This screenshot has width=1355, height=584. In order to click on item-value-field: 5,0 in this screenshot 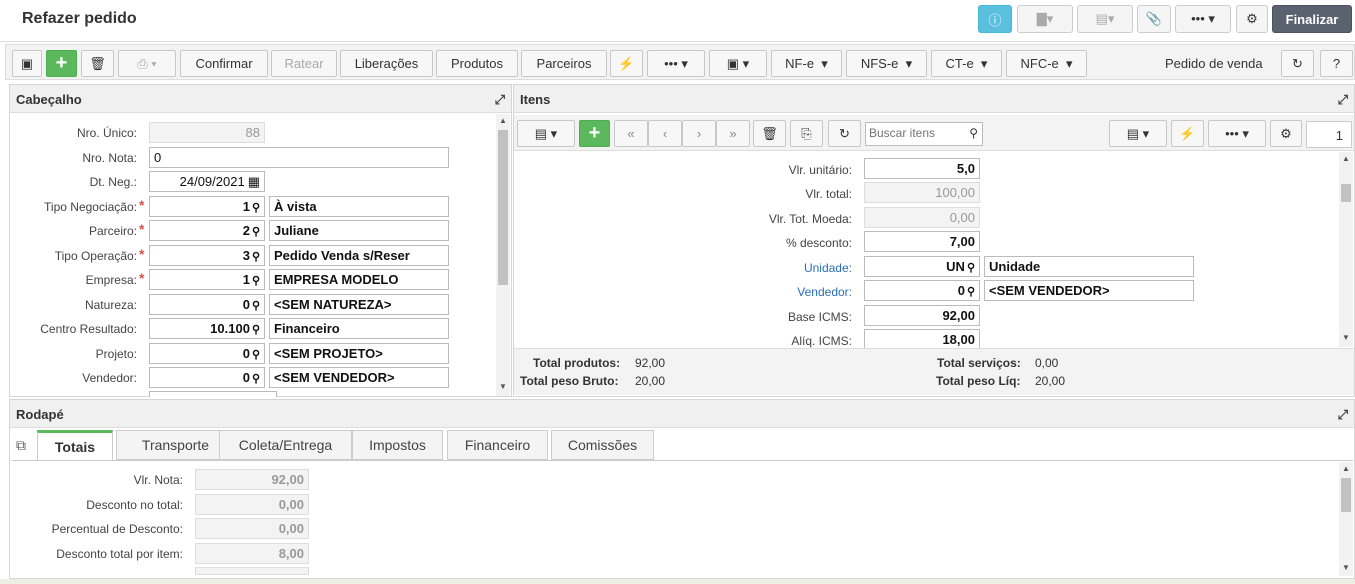, I will do `click(922, 168)`.